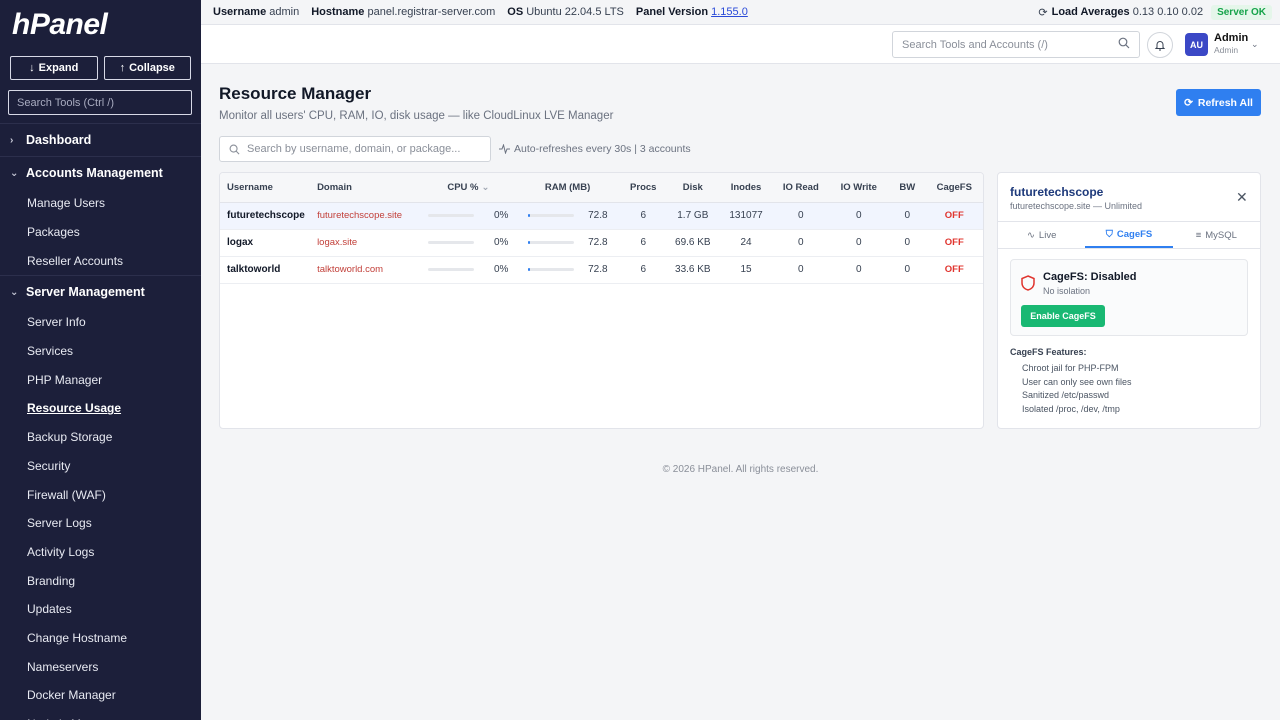 This screenshot has height=720, width=1280. What do you see at coordinates (1160, 45) in the screenshot?
I see `notifications-button` at bounding box center [1160, 45].